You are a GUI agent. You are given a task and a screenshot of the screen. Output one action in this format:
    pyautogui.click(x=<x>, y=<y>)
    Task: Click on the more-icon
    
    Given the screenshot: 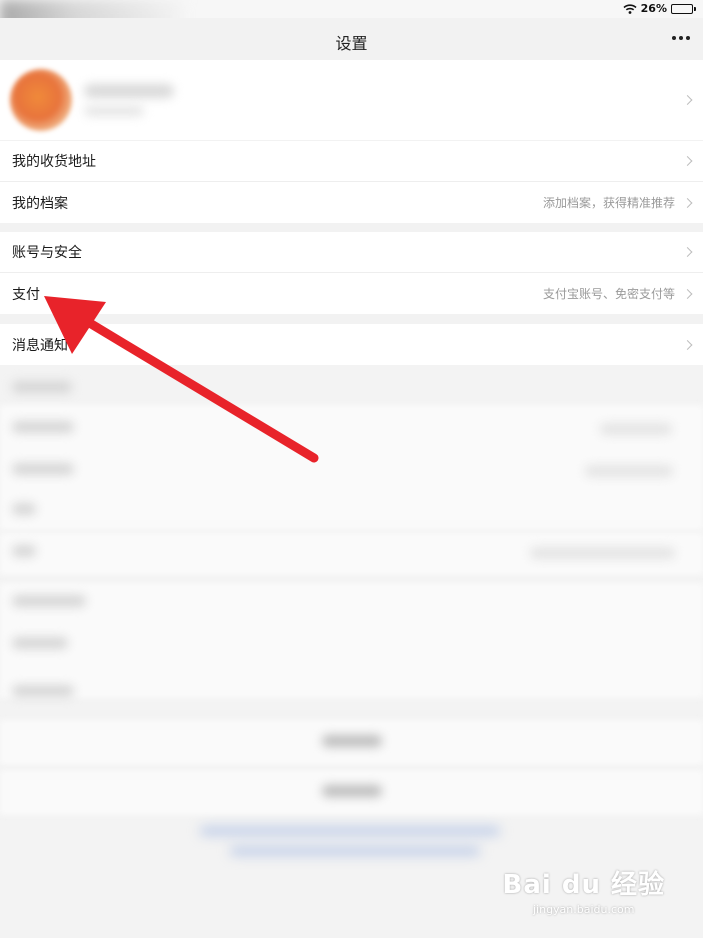 What is the action you would take?
    pyautogui.click(x=681, y=38)
    